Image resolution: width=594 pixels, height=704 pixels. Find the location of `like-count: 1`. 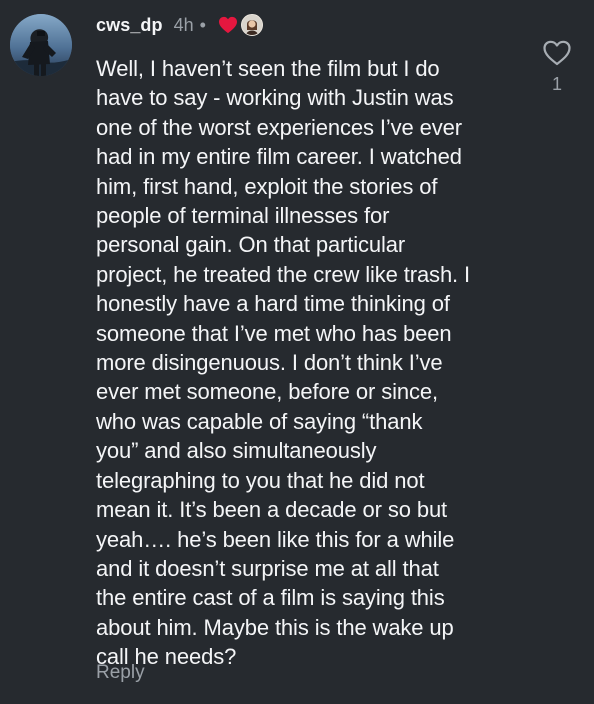

like-count: 1 is located at coordinates (556, 84).